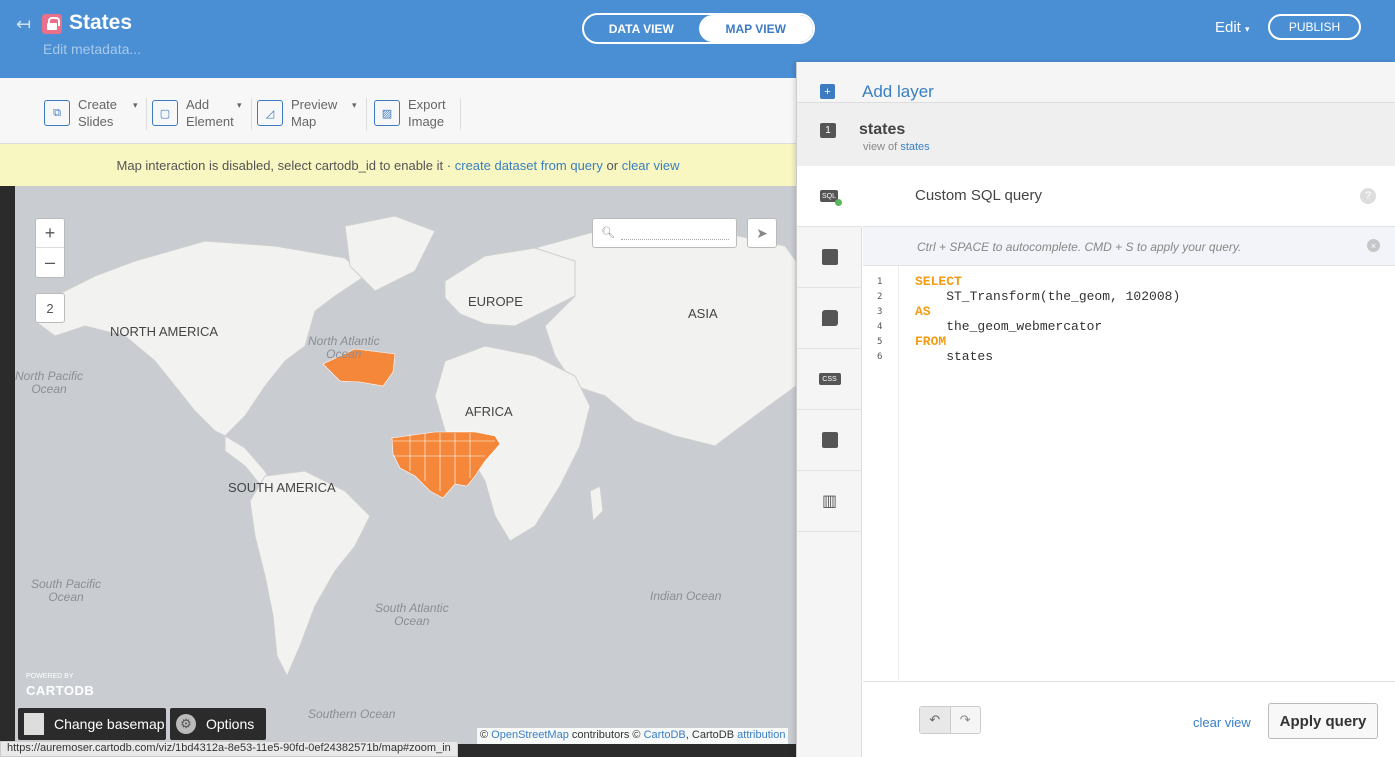 The width and height of the screenshot is (1395, 757). What do you see at coordinates (612, 165) in the screenshot?
I see `notice-or: or` at bounding box center [612, 165].